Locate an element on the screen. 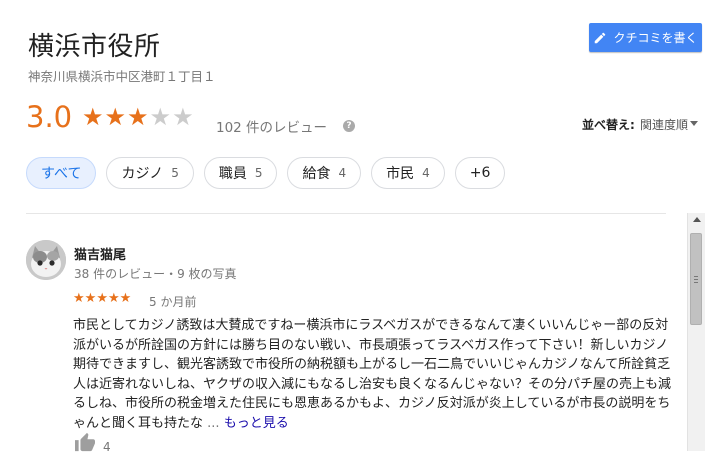 The height and width of the screenshot is (454, 725). review-count: 102 件のレビュー is located at coordinates (272, 128).